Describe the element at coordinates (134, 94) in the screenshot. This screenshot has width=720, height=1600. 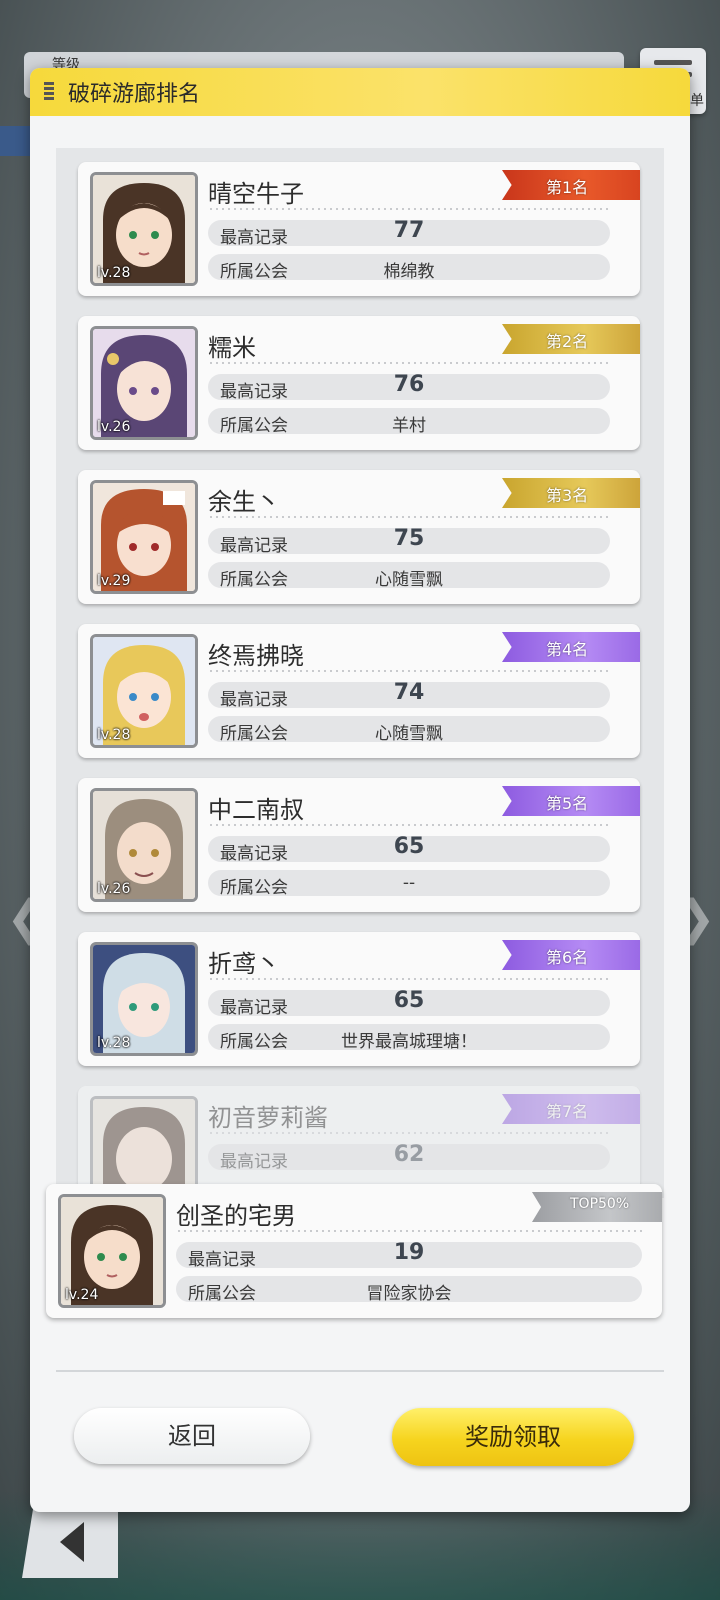
I see `dialog-title: 破碎游廊排名` at that location.